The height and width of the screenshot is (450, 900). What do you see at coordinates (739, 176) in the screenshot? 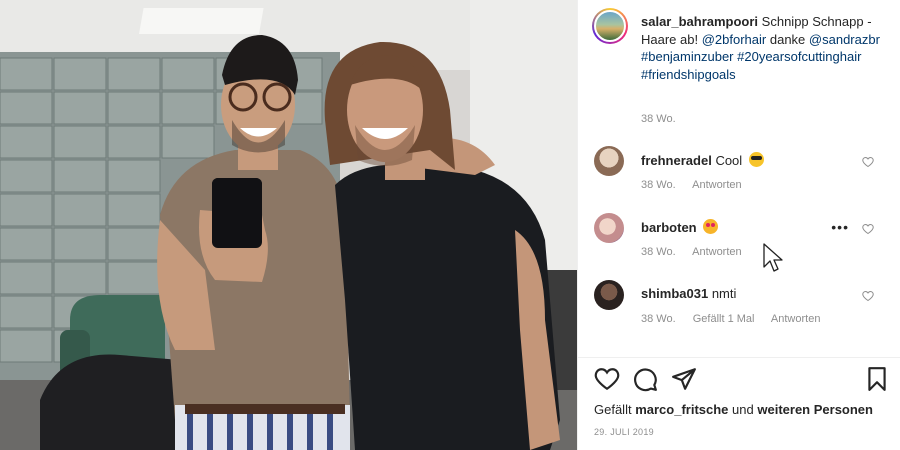
I see `comment-item: frehneradel Cool 38 Wo. Antworten` at bounding box center [739, 176].